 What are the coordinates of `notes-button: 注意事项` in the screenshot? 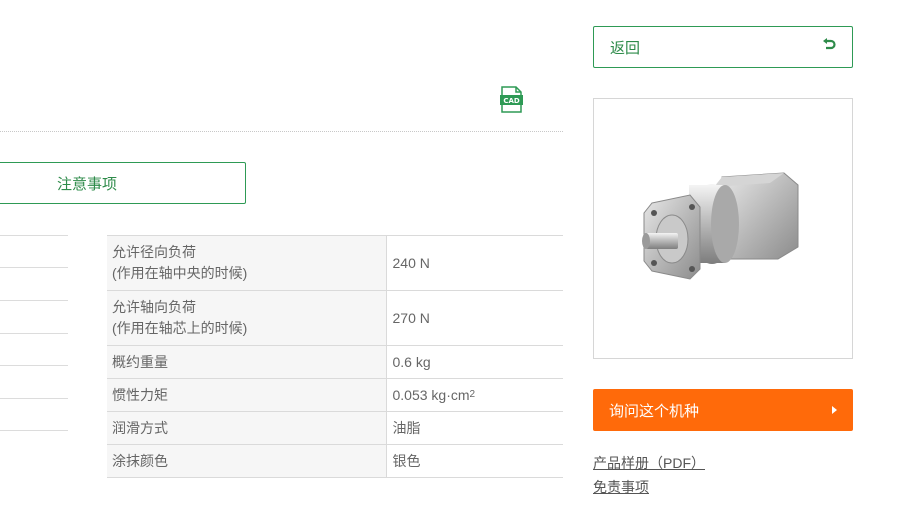 It's located at (123, 183).